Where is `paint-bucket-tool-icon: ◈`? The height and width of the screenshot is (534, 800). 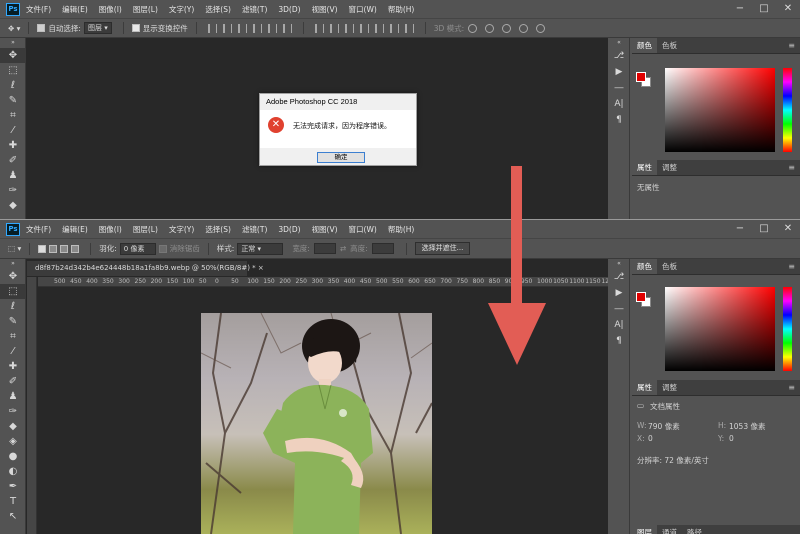
paint-bucket-tool-icon: ◈ is located at coordinates (13, 441).